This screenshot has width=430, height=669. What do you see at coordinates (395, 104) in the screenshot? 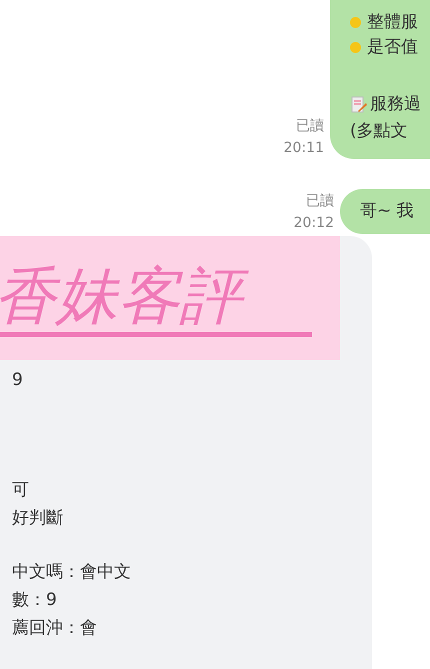
I see `message-text: 服務過` at bounding box center [395, 104].